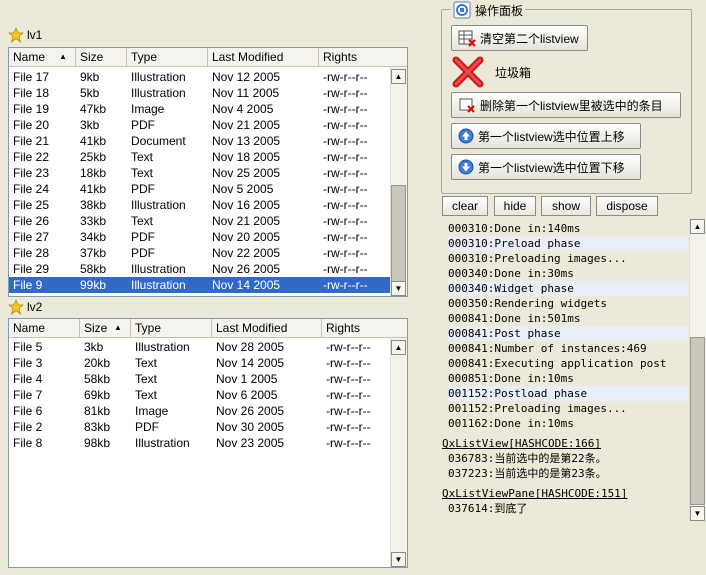 Image resolution: width=706 pixels, height=575 pixels. Describe the element at coordinates (31, 253) in the screenshot. I see `table-cell: File 28` at that location.